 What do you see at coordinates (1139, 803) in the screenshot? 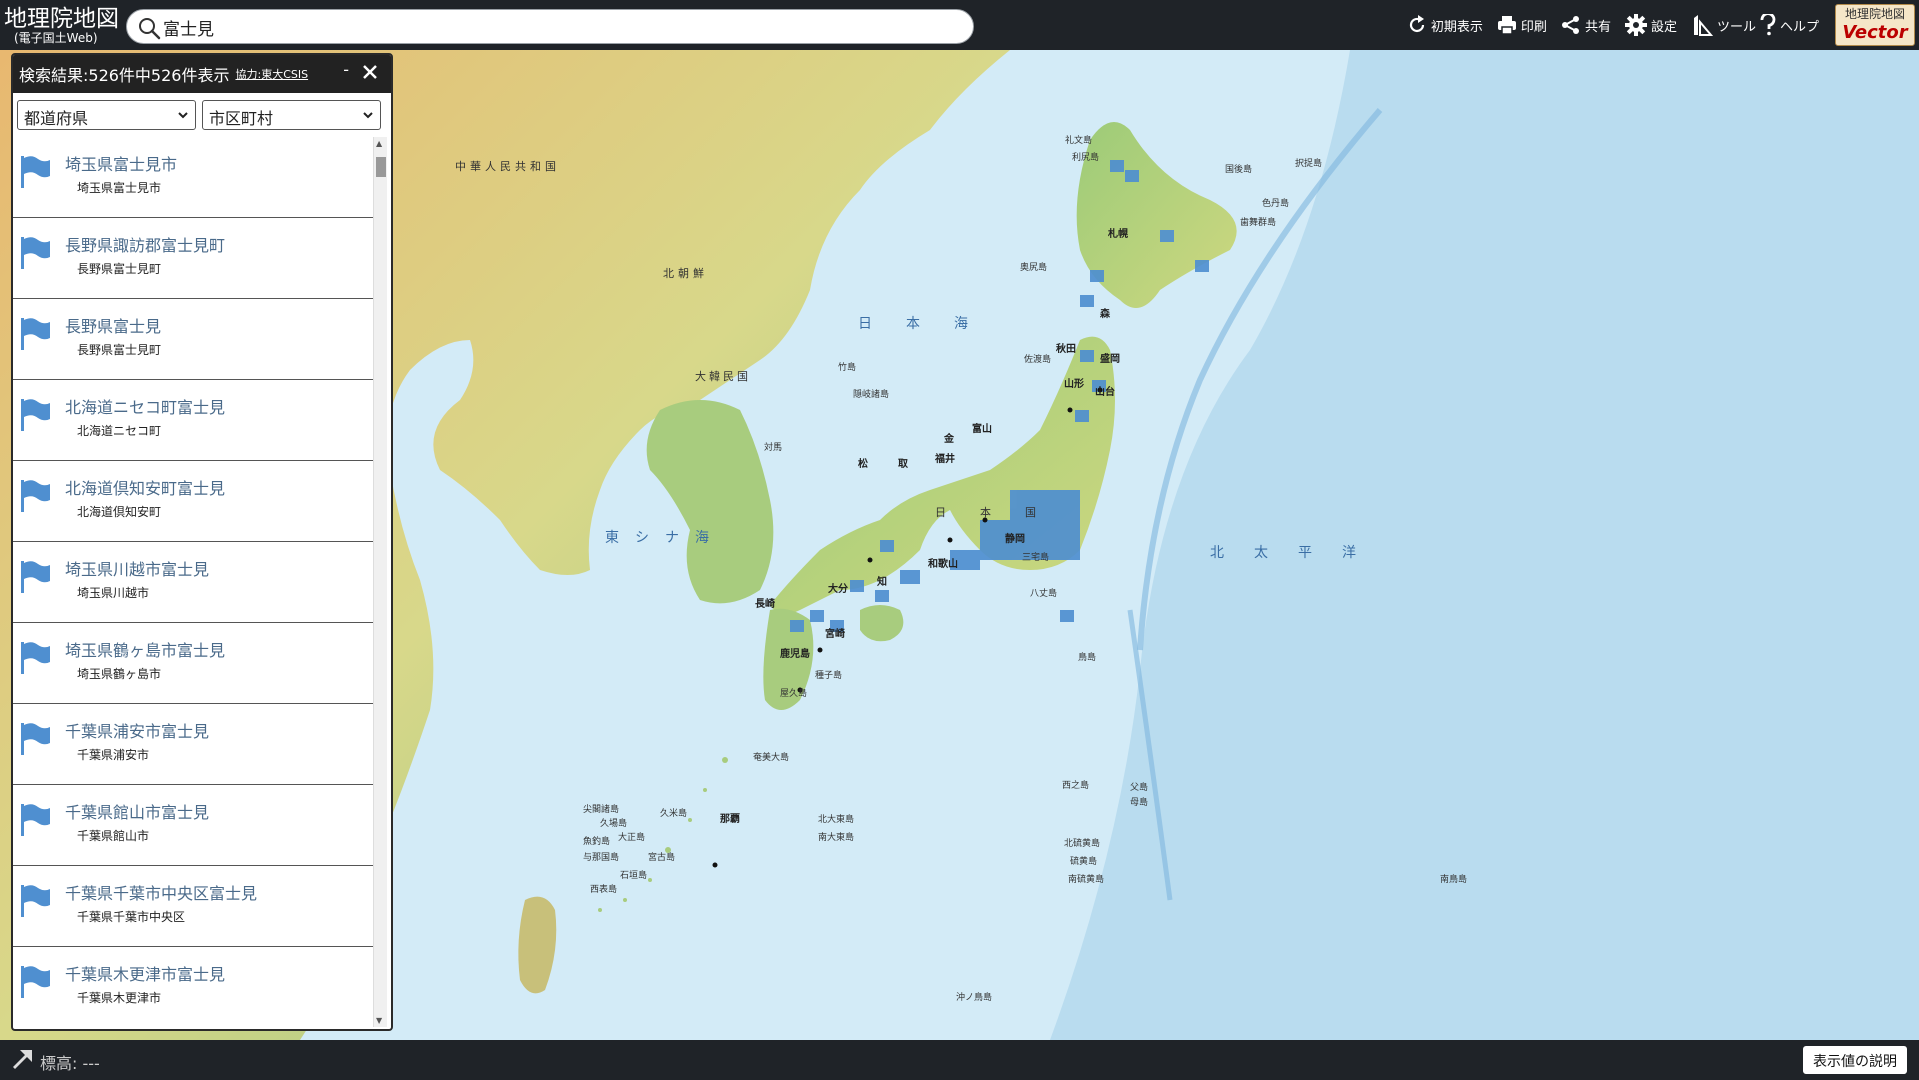
I see `map-island-hahajima: 母島` at bounding box center [1139, 803].